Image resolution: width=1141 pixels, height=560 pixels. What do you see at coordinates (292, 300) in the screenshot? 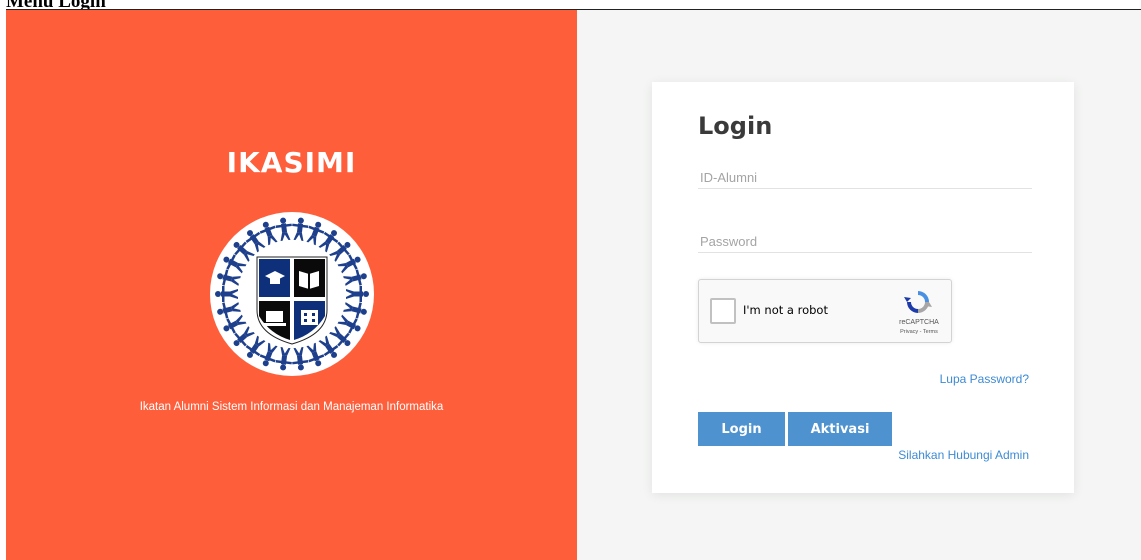
I see `emblem-shield` at bounding box center [292, 300].